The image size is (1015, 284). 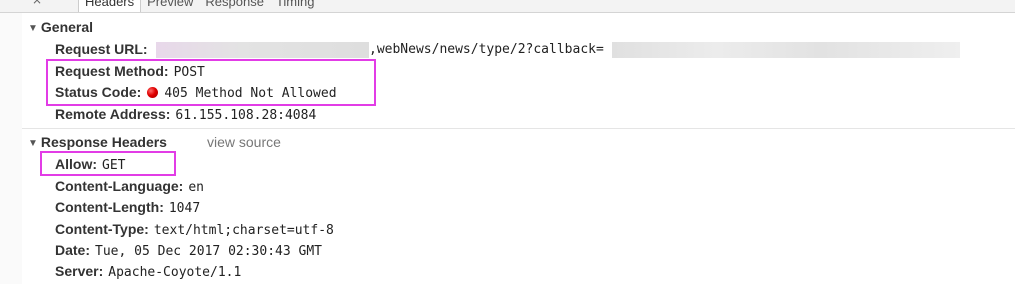 I want to click on close-icon: ×, so click(x=37, y=3).